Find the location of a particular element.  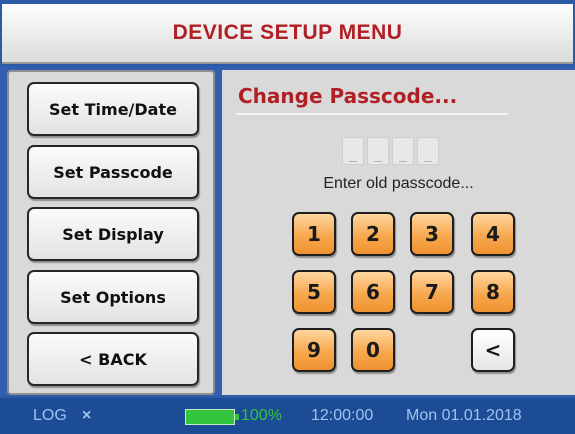

clock-time: 12:00:00 is located at coordinates (342, 415).